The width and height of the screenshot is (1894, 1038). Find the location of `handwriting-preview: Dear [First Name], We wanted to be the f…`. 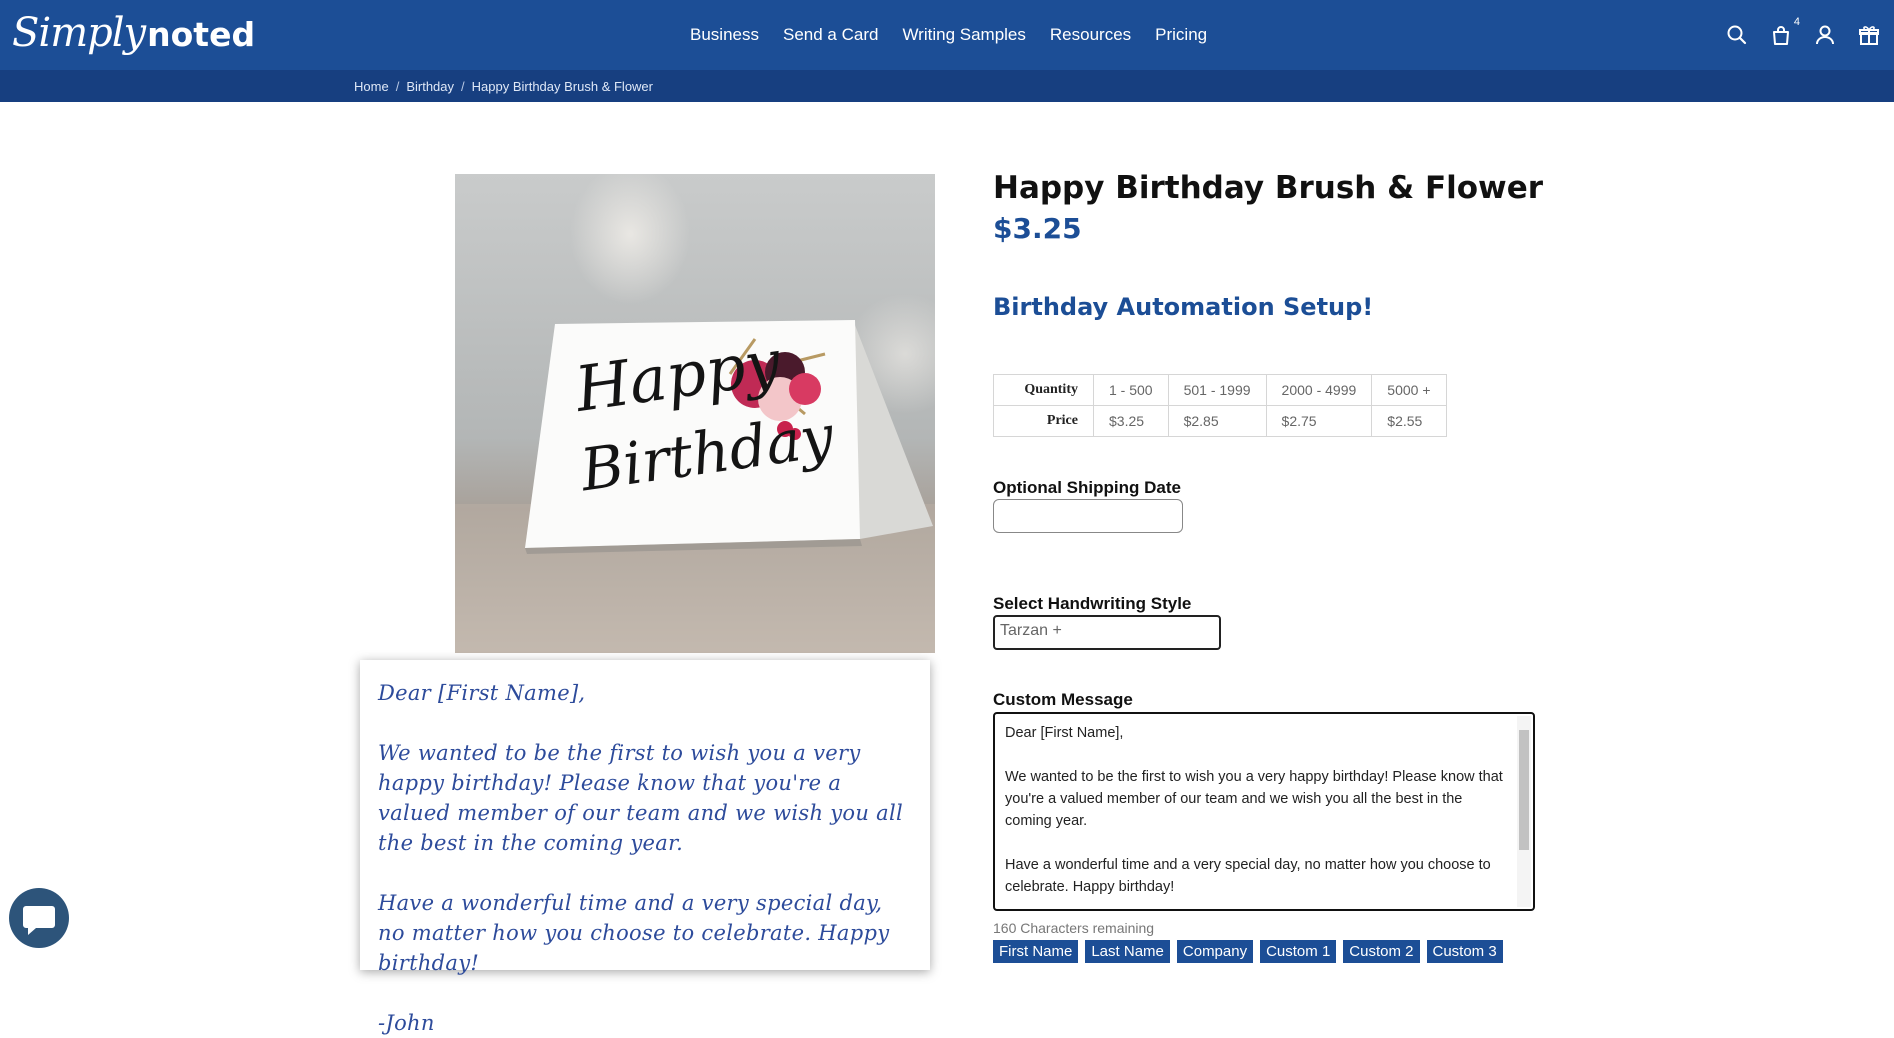

handwriting-preview: Dear [First Name], We wanted to be the f… is located at coordinates (645, 847).